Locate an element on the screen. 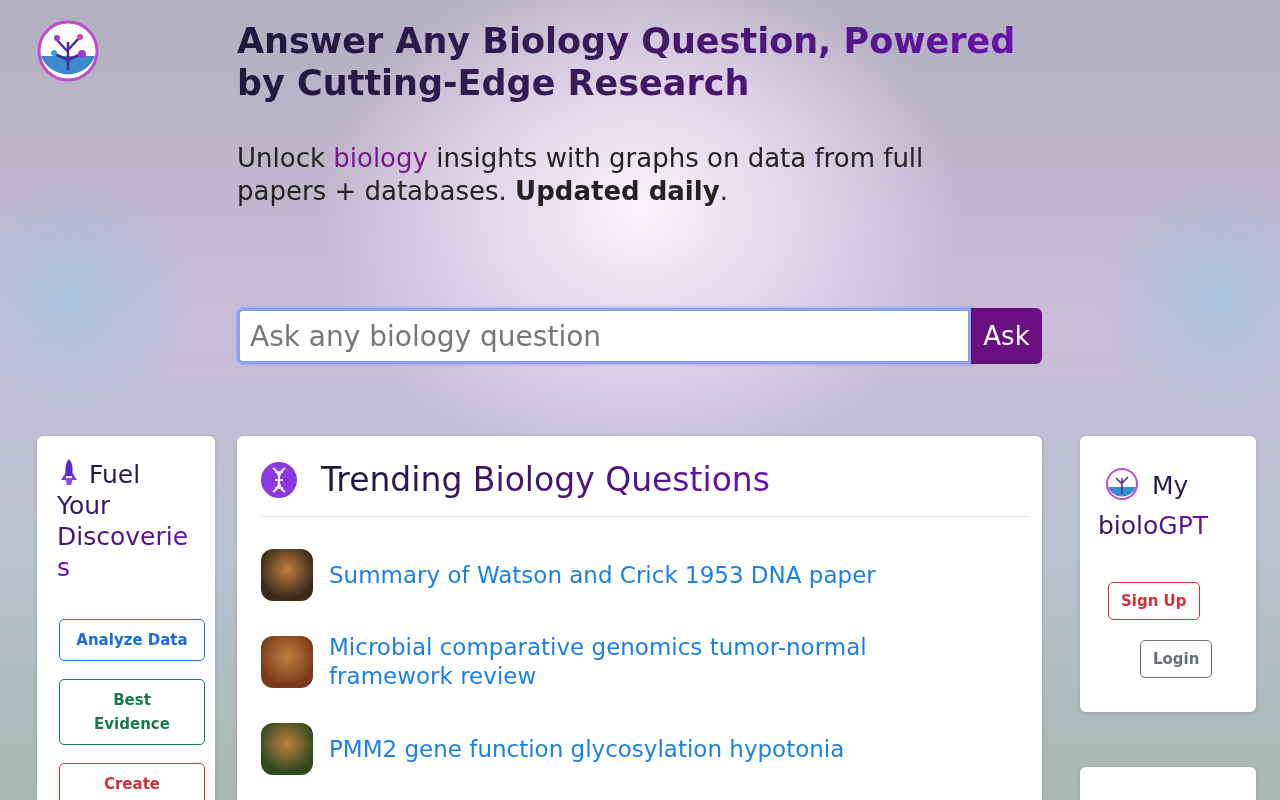 The image size is (1280, 800). page-subtitle: Unlock biology insights with graphs on data from full papers + databases. Updated daily. is located at coordinates (581, 175).